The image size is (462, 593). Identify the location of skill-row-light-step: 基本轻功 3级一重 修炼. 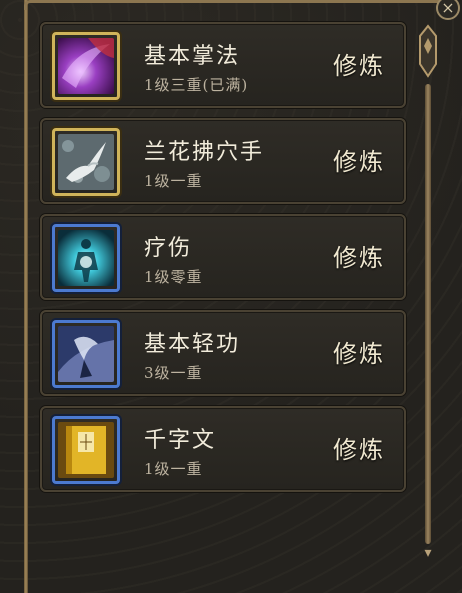
(223, 353).